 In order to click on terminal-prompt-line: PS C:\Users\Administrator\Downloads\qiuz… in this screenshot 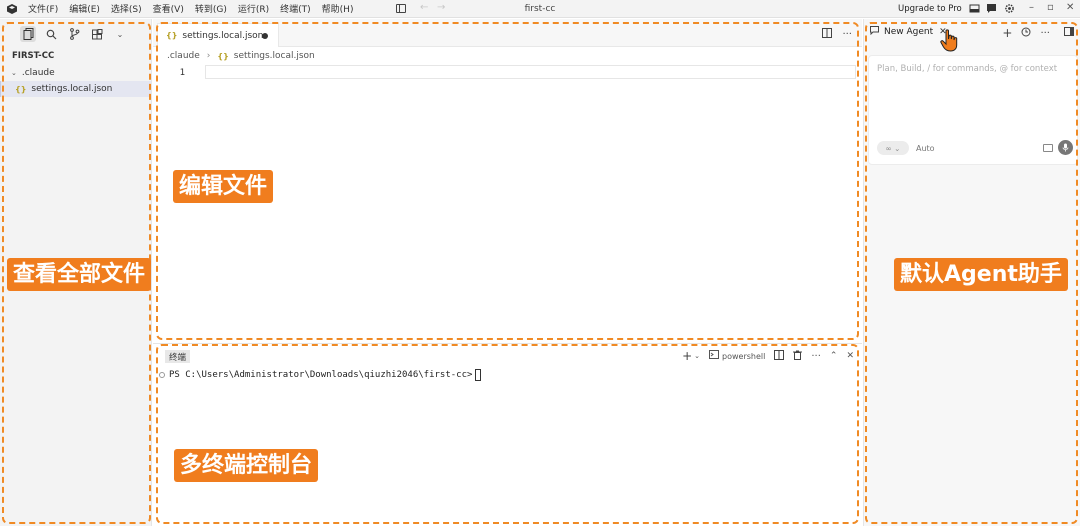, I will do `click(320, 375)`.